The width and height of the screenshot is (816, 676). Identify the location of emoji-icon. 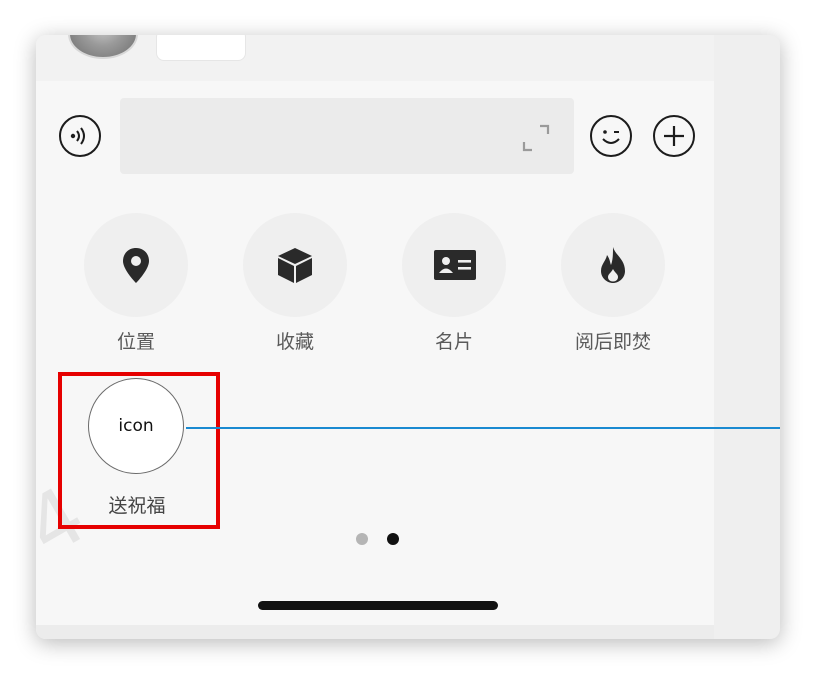
(611, 137).